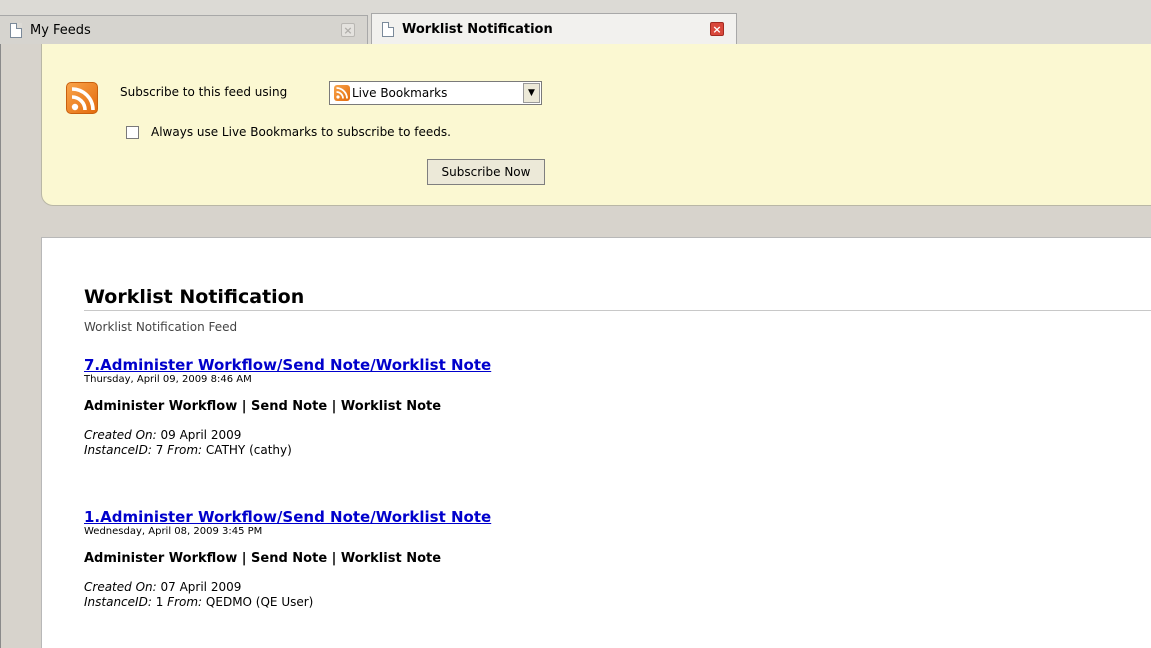  Describe the element at coordinates (159, 450) in the screenshot. I see `instance-value: 7` at that location.